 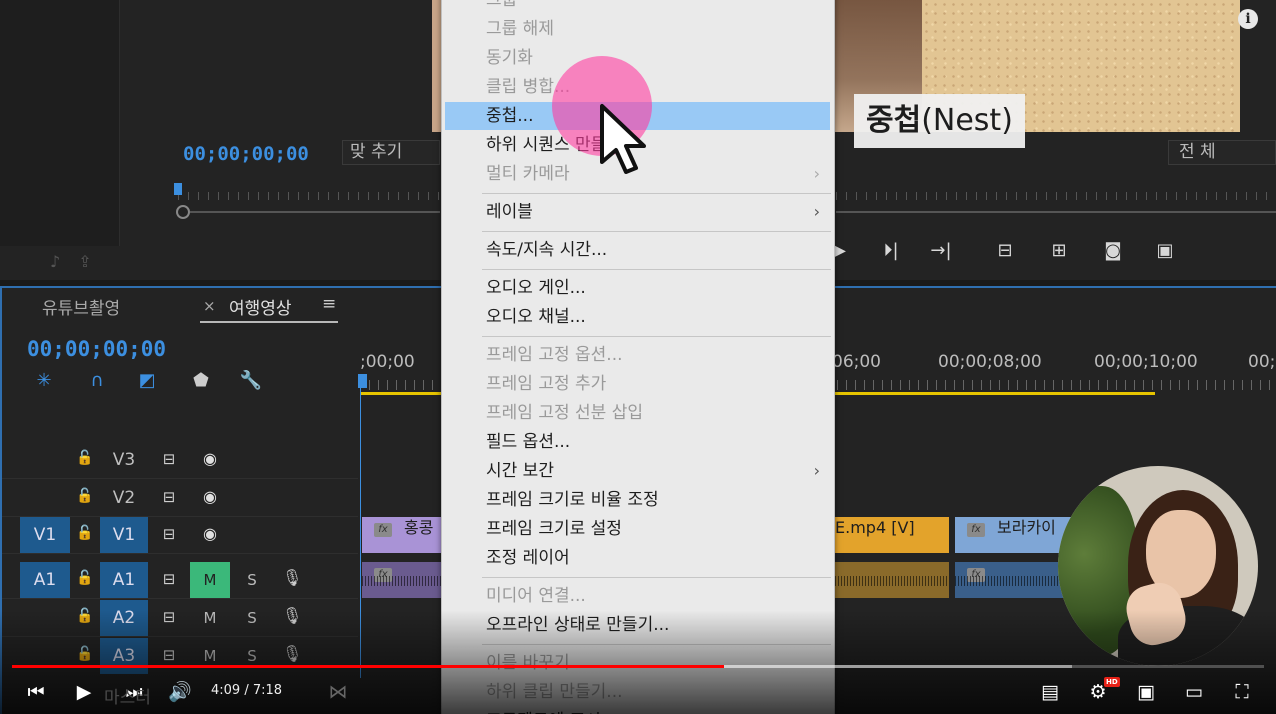 I want to click on fullscreen-icon: ⛶, so click(x=1242, y=692).